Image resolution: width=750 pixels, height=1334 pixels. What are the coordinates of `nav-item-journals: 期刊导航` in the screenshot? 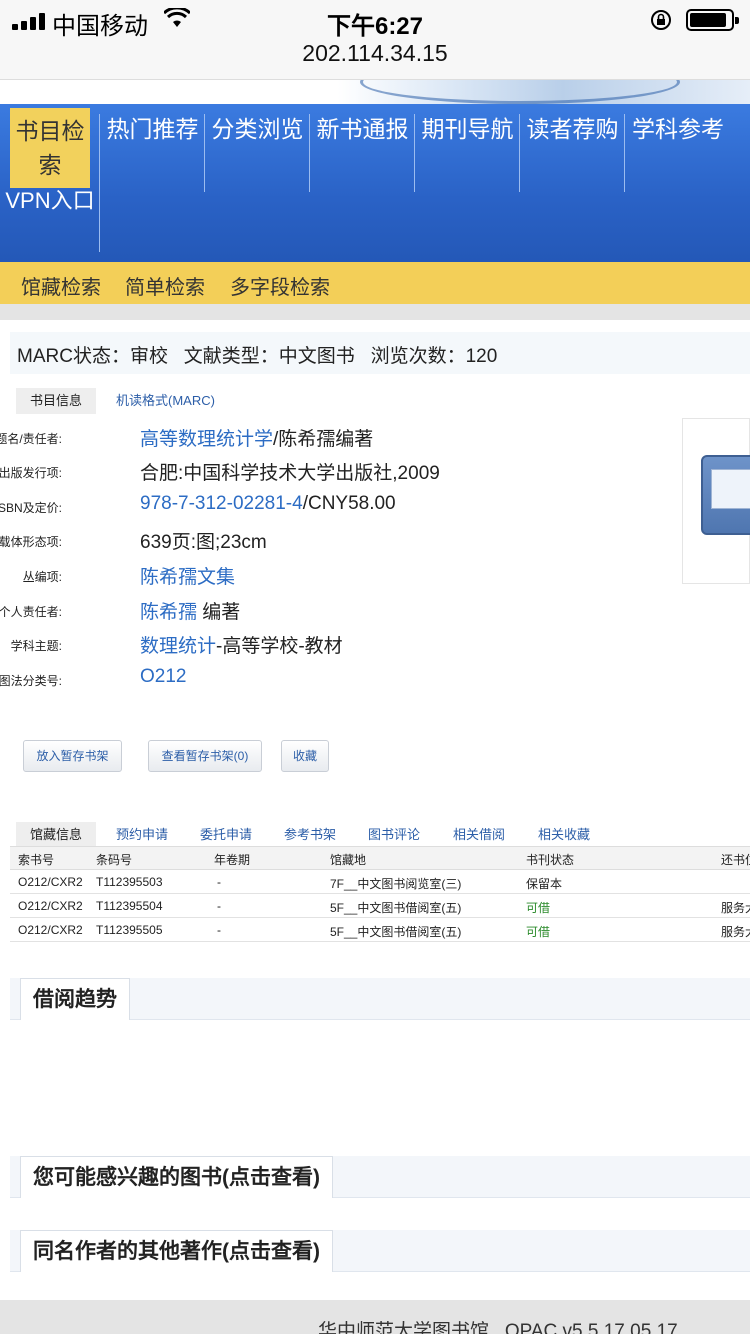 It's located at (468, 153).